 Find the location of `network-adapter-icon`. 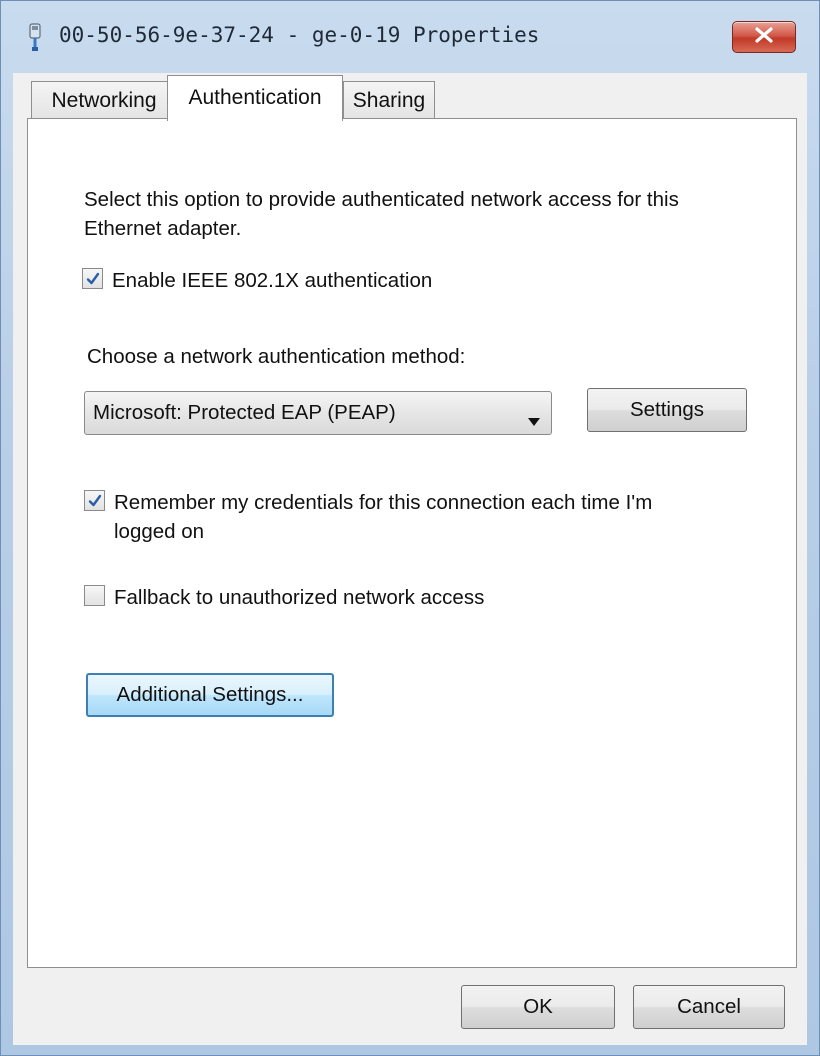

network-adapter-icon is located at coordinates (35, 38).